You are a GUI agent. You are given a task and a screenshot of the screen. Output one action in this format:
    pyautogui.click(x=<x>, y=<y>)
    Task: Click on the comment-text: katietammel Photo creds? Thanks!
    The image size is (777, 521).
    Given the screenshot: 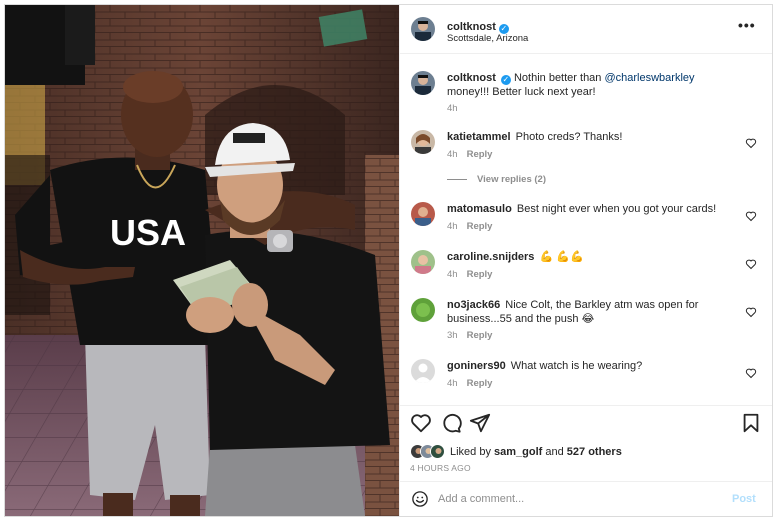 What is the action you would take?
    pyautogui.click(x=592, y=137)
    